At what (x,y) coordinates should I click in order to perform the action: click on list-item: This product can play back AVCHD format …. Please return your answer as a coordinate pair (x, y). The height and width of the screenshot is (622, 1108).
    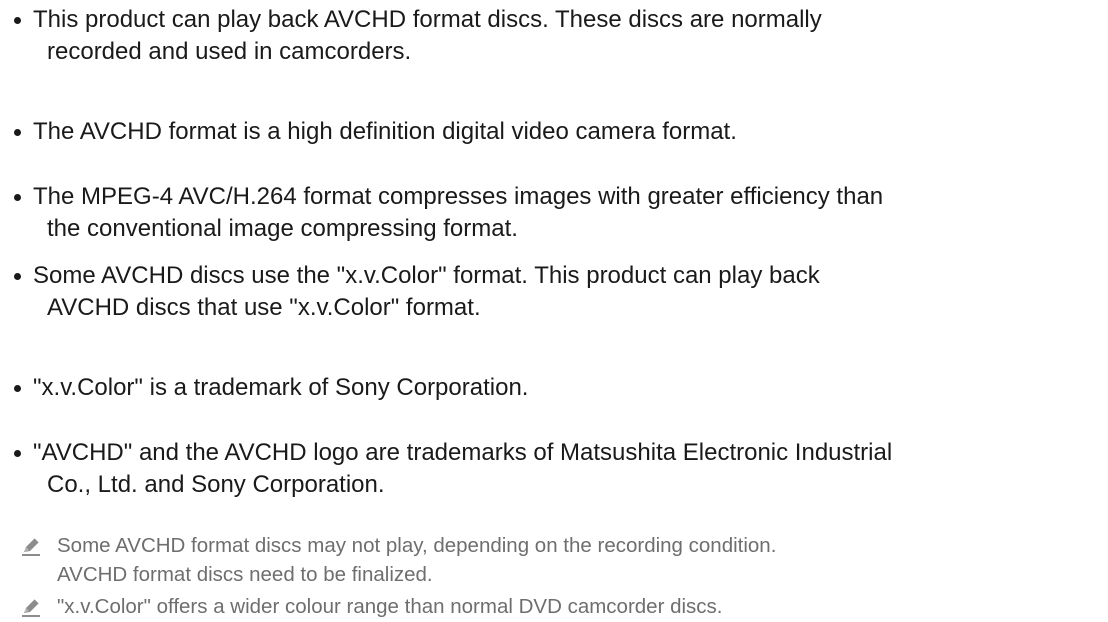
    Looking at the image, I should click on (554, 36).